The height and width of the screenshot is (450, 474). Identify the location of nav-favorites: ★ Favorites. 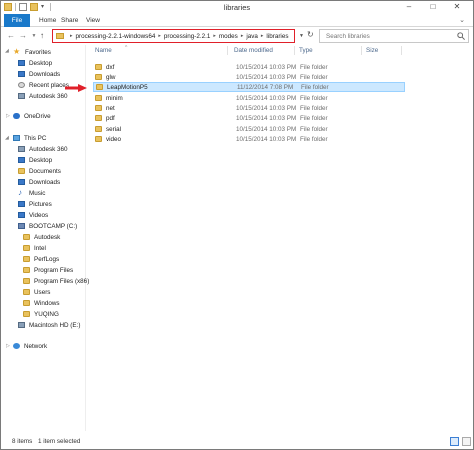
(32, 52).